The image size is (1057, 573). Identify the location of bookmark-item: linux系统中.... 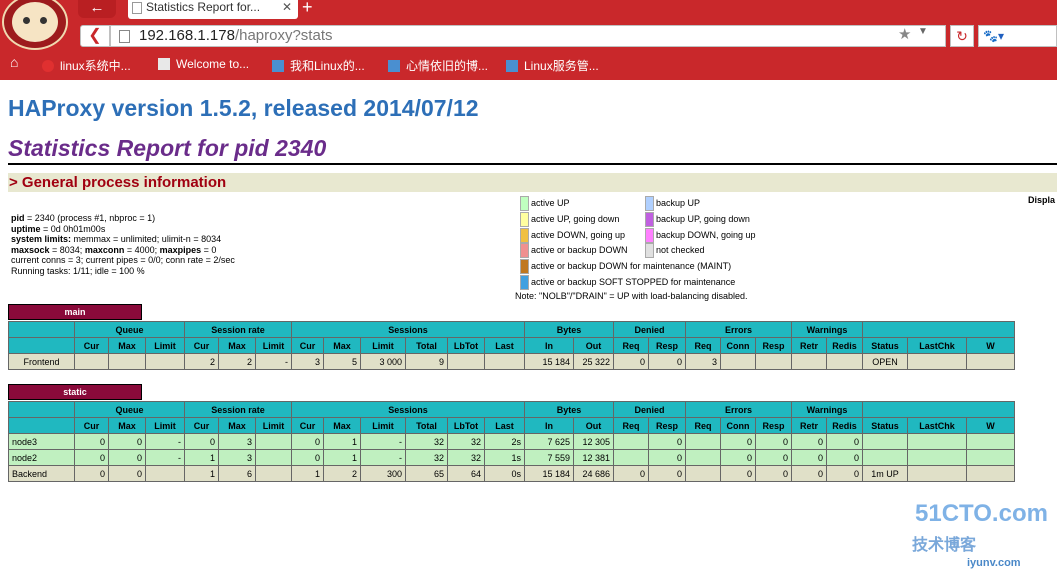
(86, 65).